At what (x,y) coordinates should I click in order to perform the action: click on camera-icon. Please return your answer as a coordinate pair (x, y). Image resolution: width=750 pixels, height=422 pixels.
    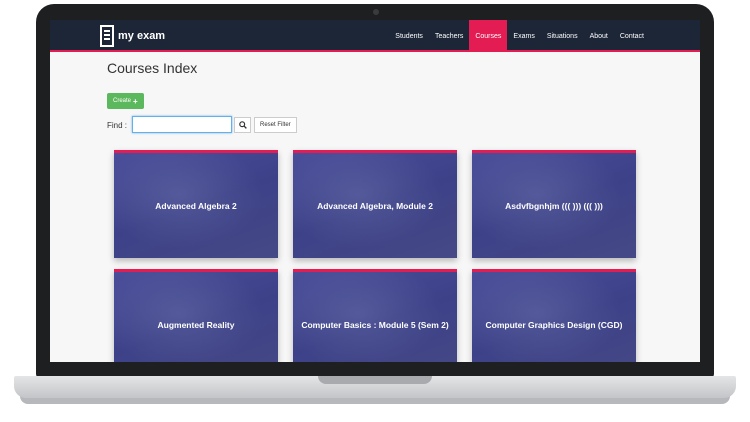
    Looking at the image, I should click on (376, 12).